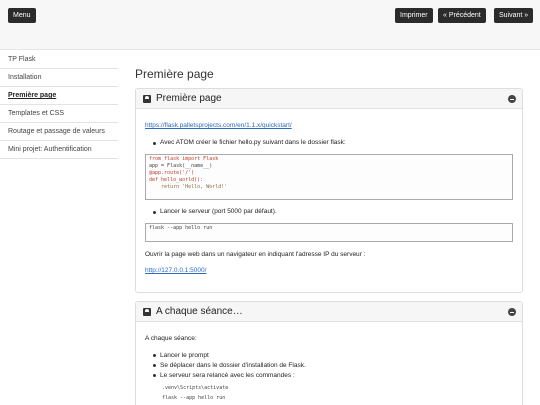 This screenshot has height=405, width=540. Describe the element at coordinates (329, 99) in the screenshot. I see `card-header: Première page` at that location.